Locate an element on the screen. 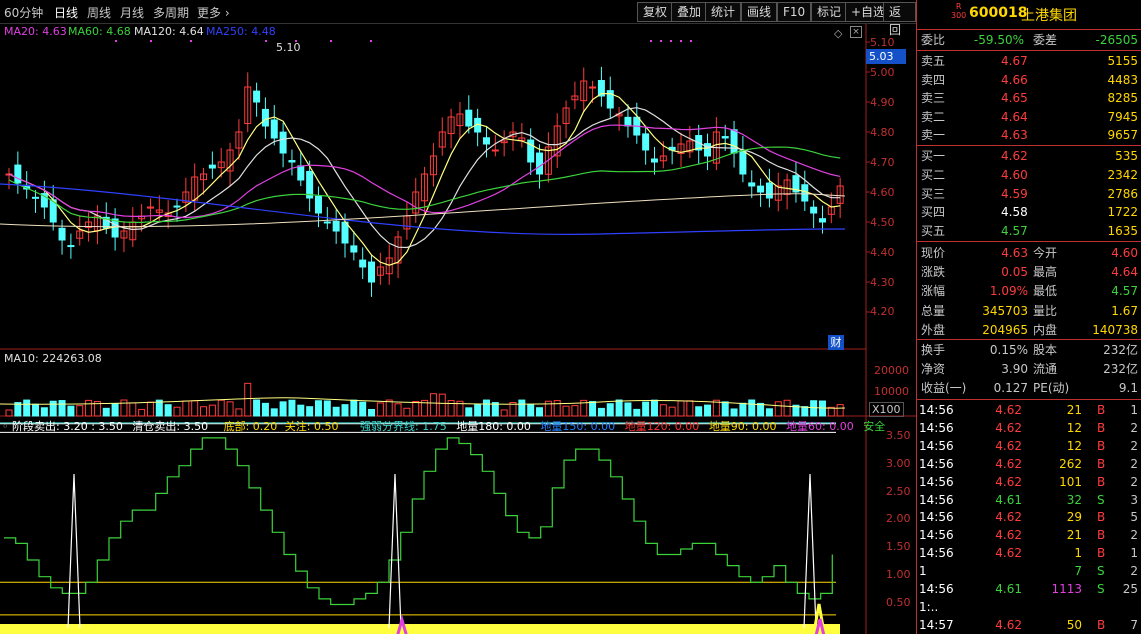 The width and height of the screenshot is (1141, 634). legend-diliang60: 地量60: 0.00 is located at coordinates (820, 426).